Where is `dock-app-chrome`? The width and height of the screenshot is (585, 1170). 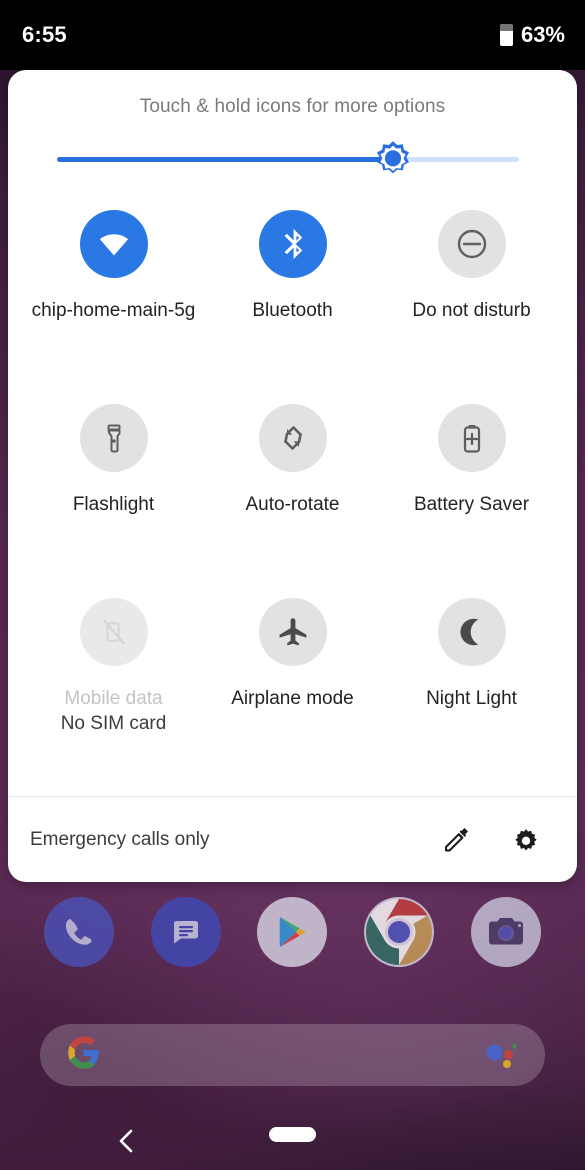
dock-app-chrome is located at coordinates (399, 932).